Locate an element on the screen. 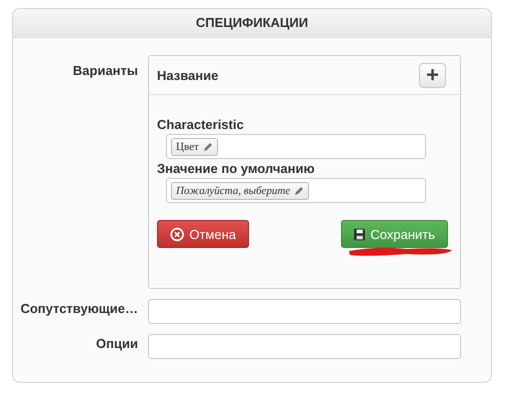 The image size is (511, 416). placeholder-text: Пожалуйста, выберите is located at coordinates (233, 190).